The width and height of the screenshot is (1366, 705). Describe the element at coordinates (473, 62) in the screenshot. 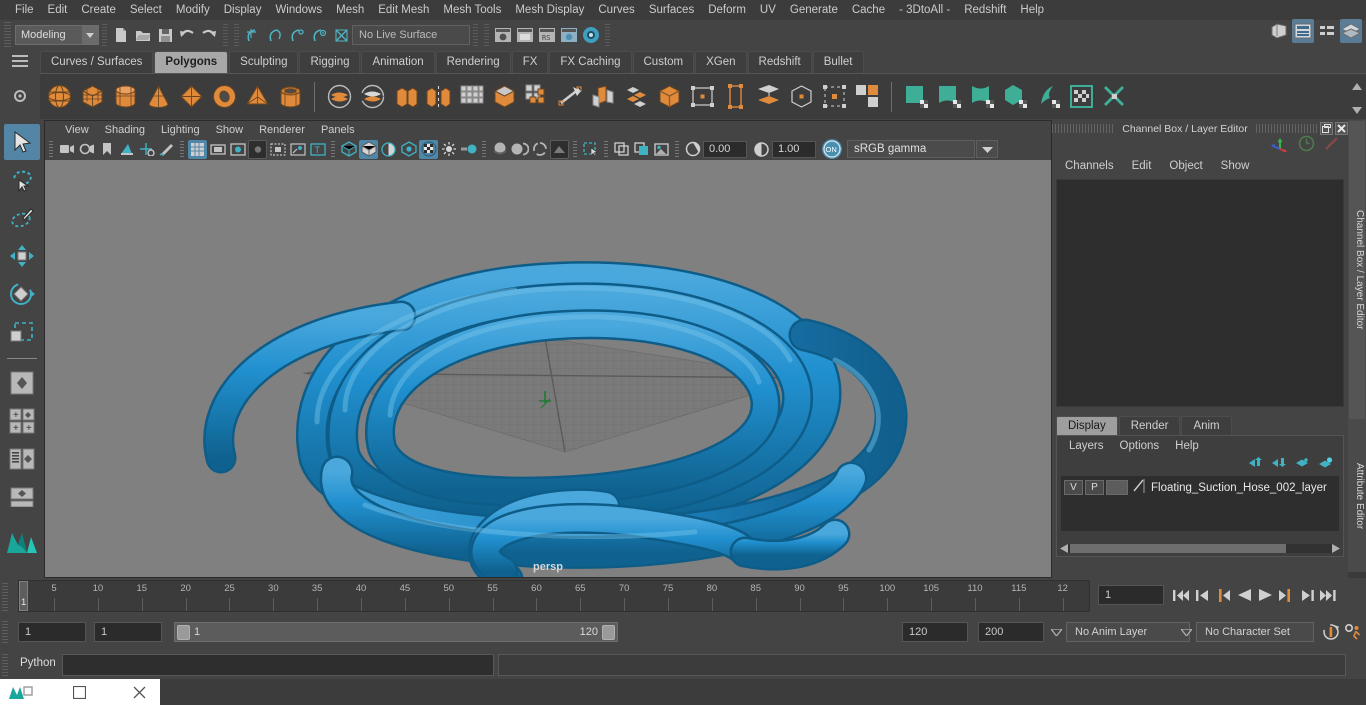

I see `shelf-tab-rendering: Rendering` at that location.